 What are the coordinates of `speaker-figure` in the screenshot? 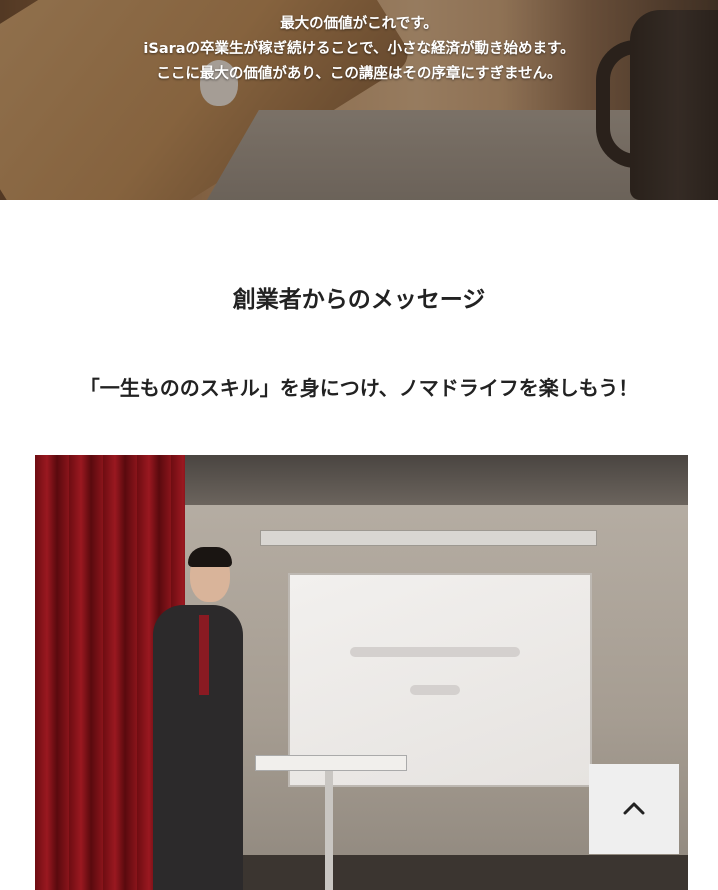 It's located at (198, 747).